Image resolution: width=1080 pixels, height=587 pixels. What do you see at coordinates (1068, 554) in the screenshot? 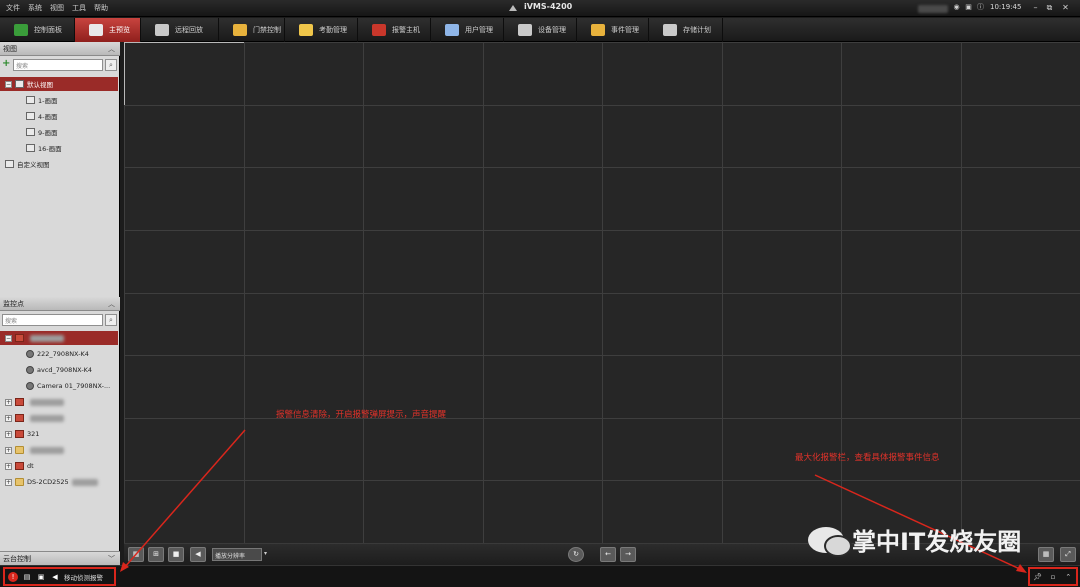
I see `fullscreen-icon: ⤢` at bounding box center [1068, 554].